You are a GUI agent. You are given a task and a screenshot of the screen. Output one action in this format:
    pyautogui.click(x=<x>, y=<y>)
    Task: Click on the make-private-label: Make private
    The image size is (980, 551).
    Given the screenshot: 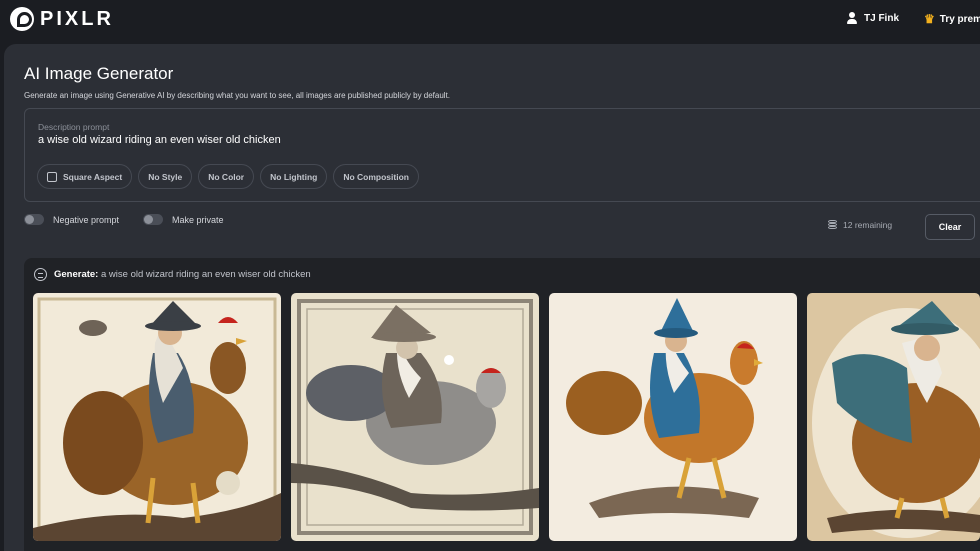 What is the action you would take?
    pyautogui.click(x=198, y=219)
    